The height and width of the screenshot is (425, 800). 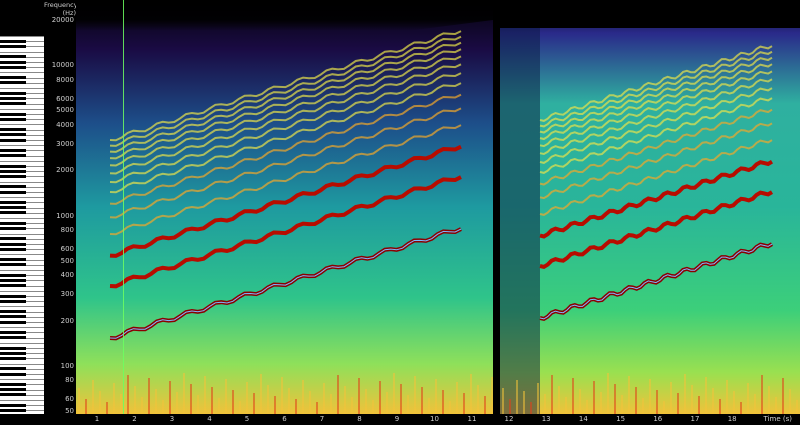 I want to click on frequency-tick-label: 2000, so click(x=65, y=170).